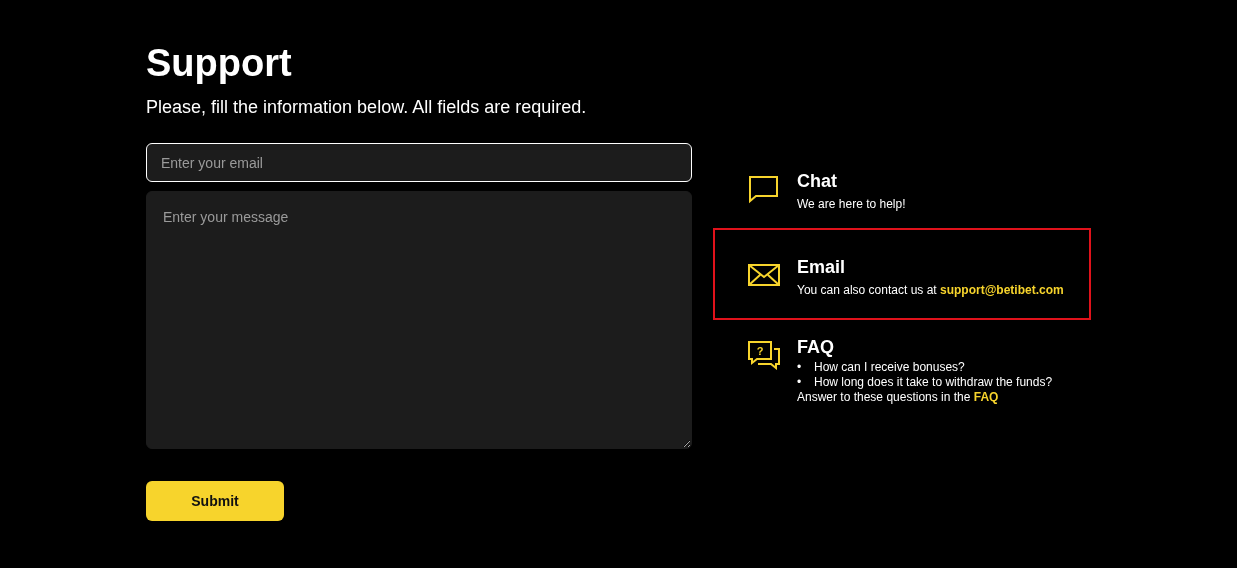 The width and height of the screenshot is (1237, 568). What do you see at coordinates (817, 181) in the screenshot?
I see `contact-title: Chat` at bounding box center [817, 181].